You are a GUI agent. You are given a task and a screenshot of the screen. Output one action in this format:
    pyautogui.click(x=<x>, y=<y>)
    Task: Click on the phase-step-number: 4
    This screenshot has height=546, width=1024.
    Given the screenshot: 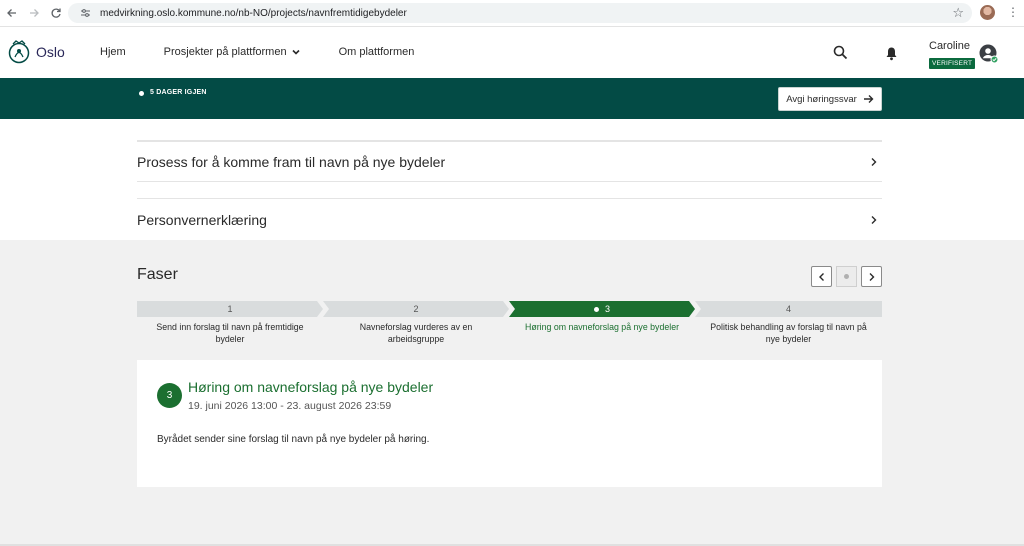 What is the action you would take?
    pyautogui.click(x=788, y=309)
    